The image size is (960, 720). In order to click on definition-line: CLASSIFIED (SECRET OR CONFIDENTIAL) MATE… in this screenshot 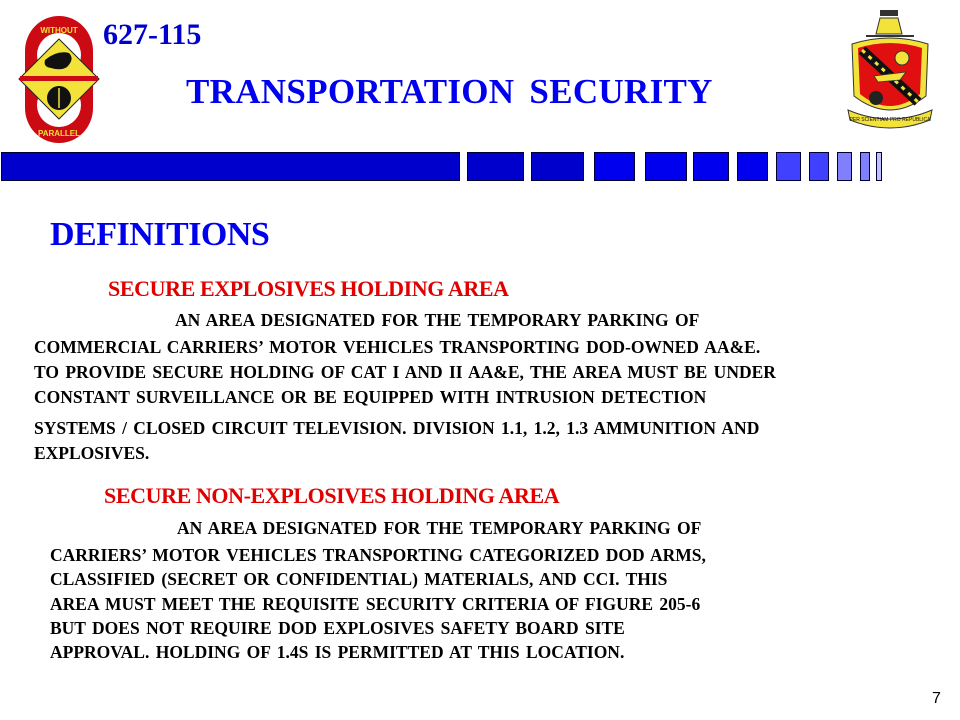, I will do `click(359, 579)`.